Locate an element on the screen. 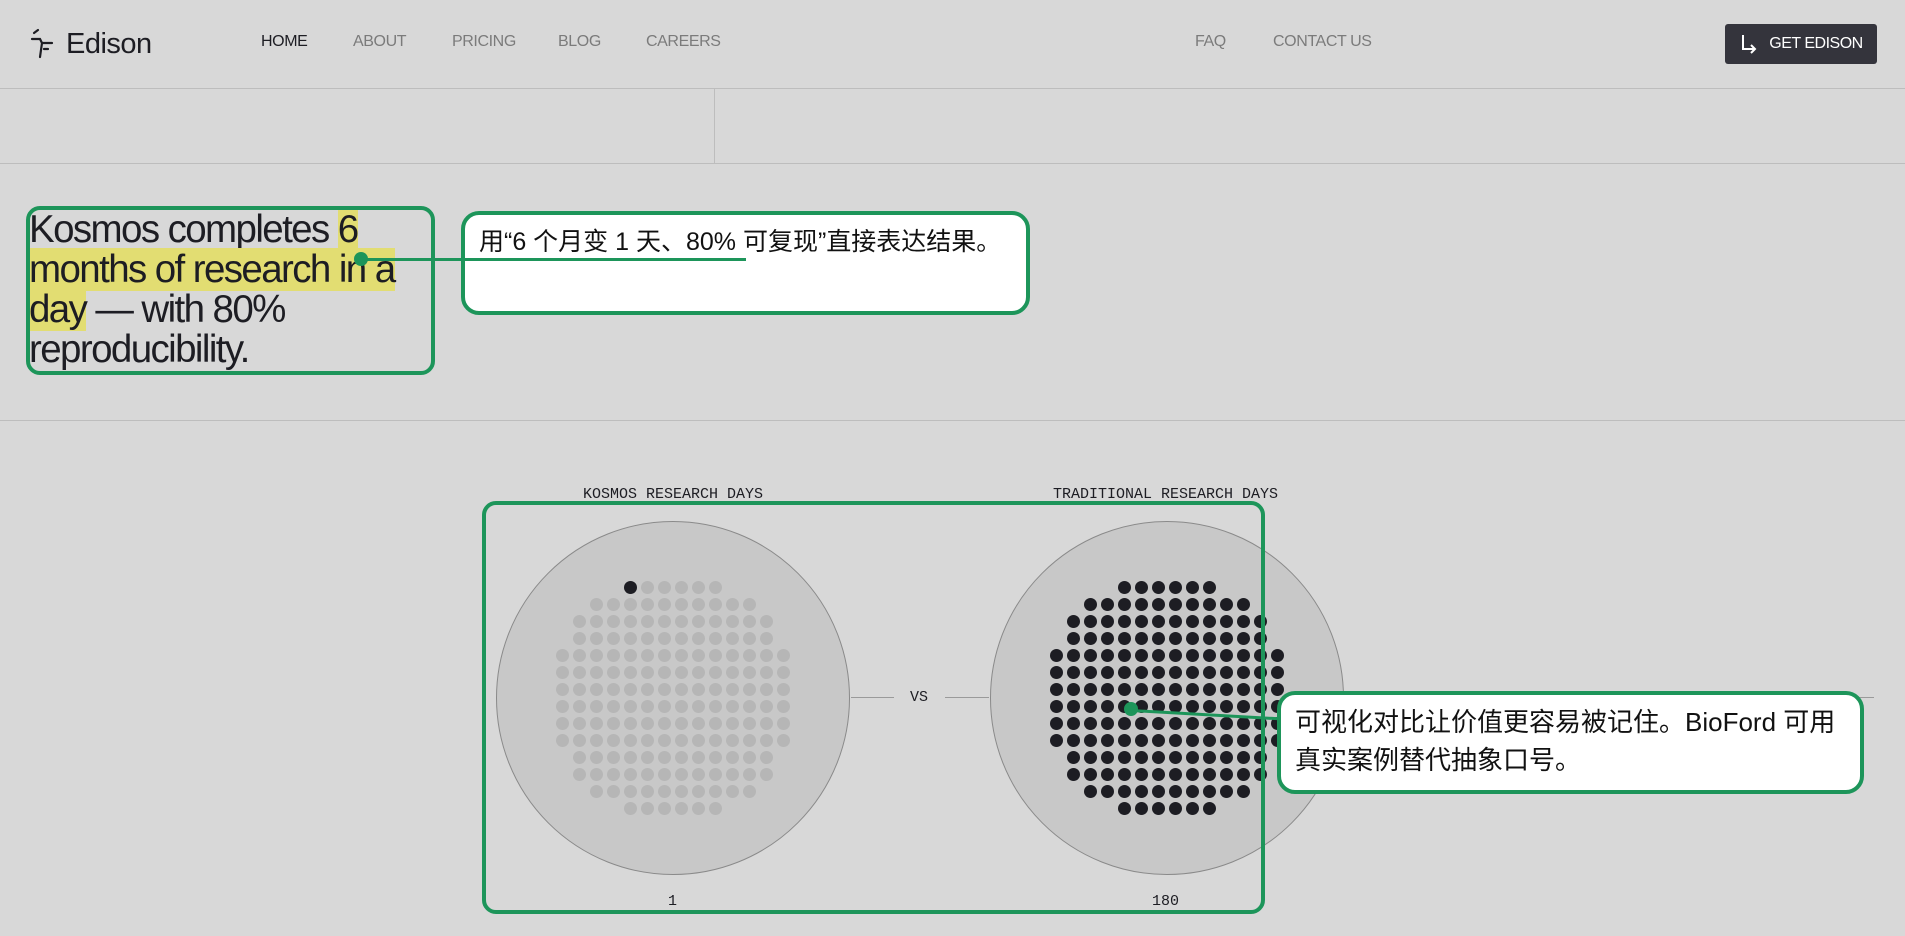 The height and width of the screenshot is (936, 1905). logo: Edison is located at coordinates (91, 44).